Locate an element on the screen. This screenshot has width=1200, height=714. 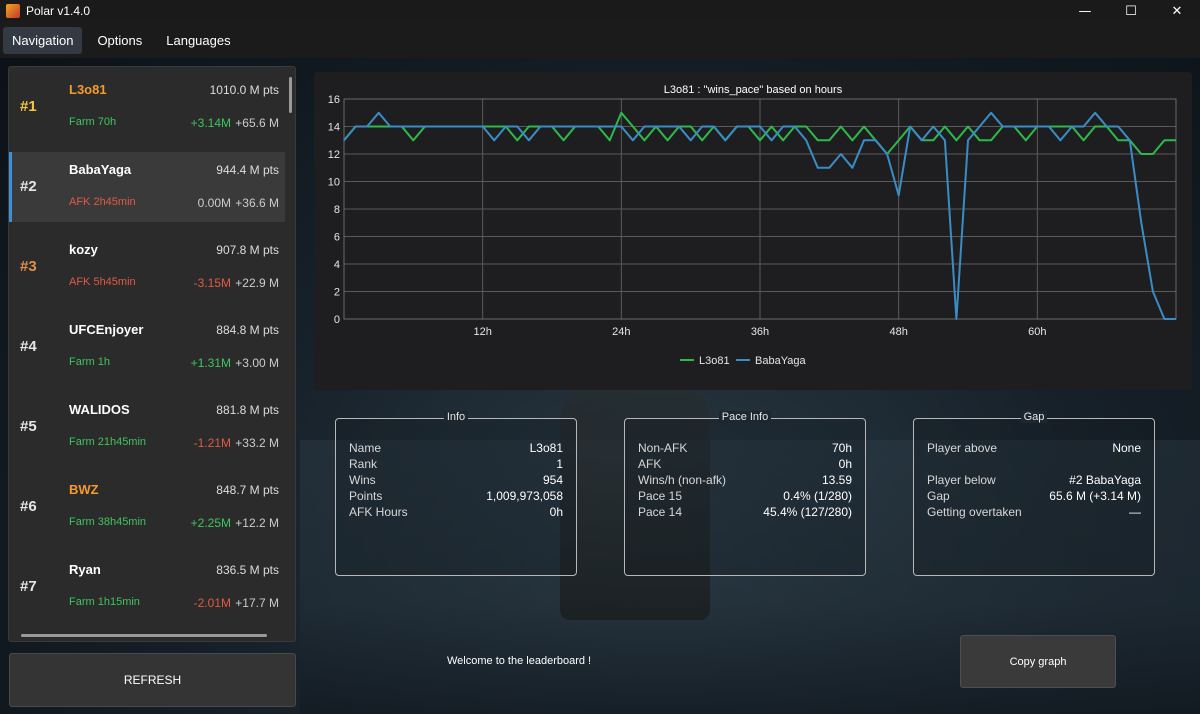
player-gap: +33.2 M is located at coordinates (257, 443).